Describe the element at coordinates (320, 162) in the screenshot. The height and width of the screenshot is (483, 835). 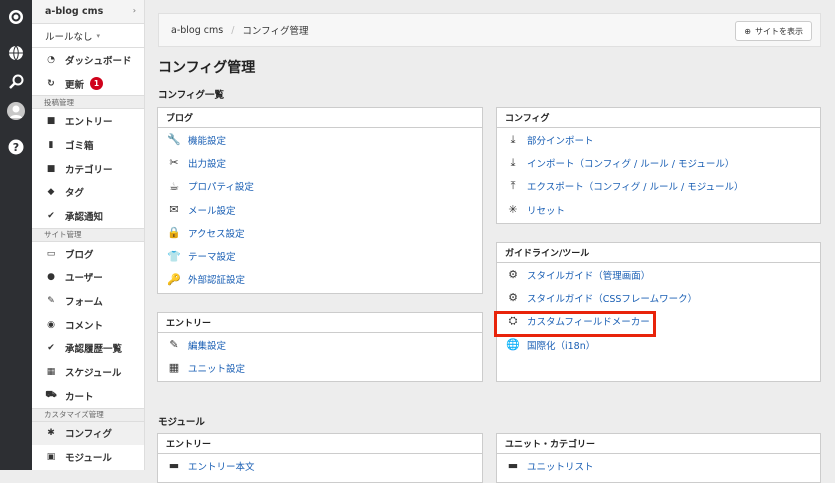
I see `panel-link: ✂ 出力設定` at that location.